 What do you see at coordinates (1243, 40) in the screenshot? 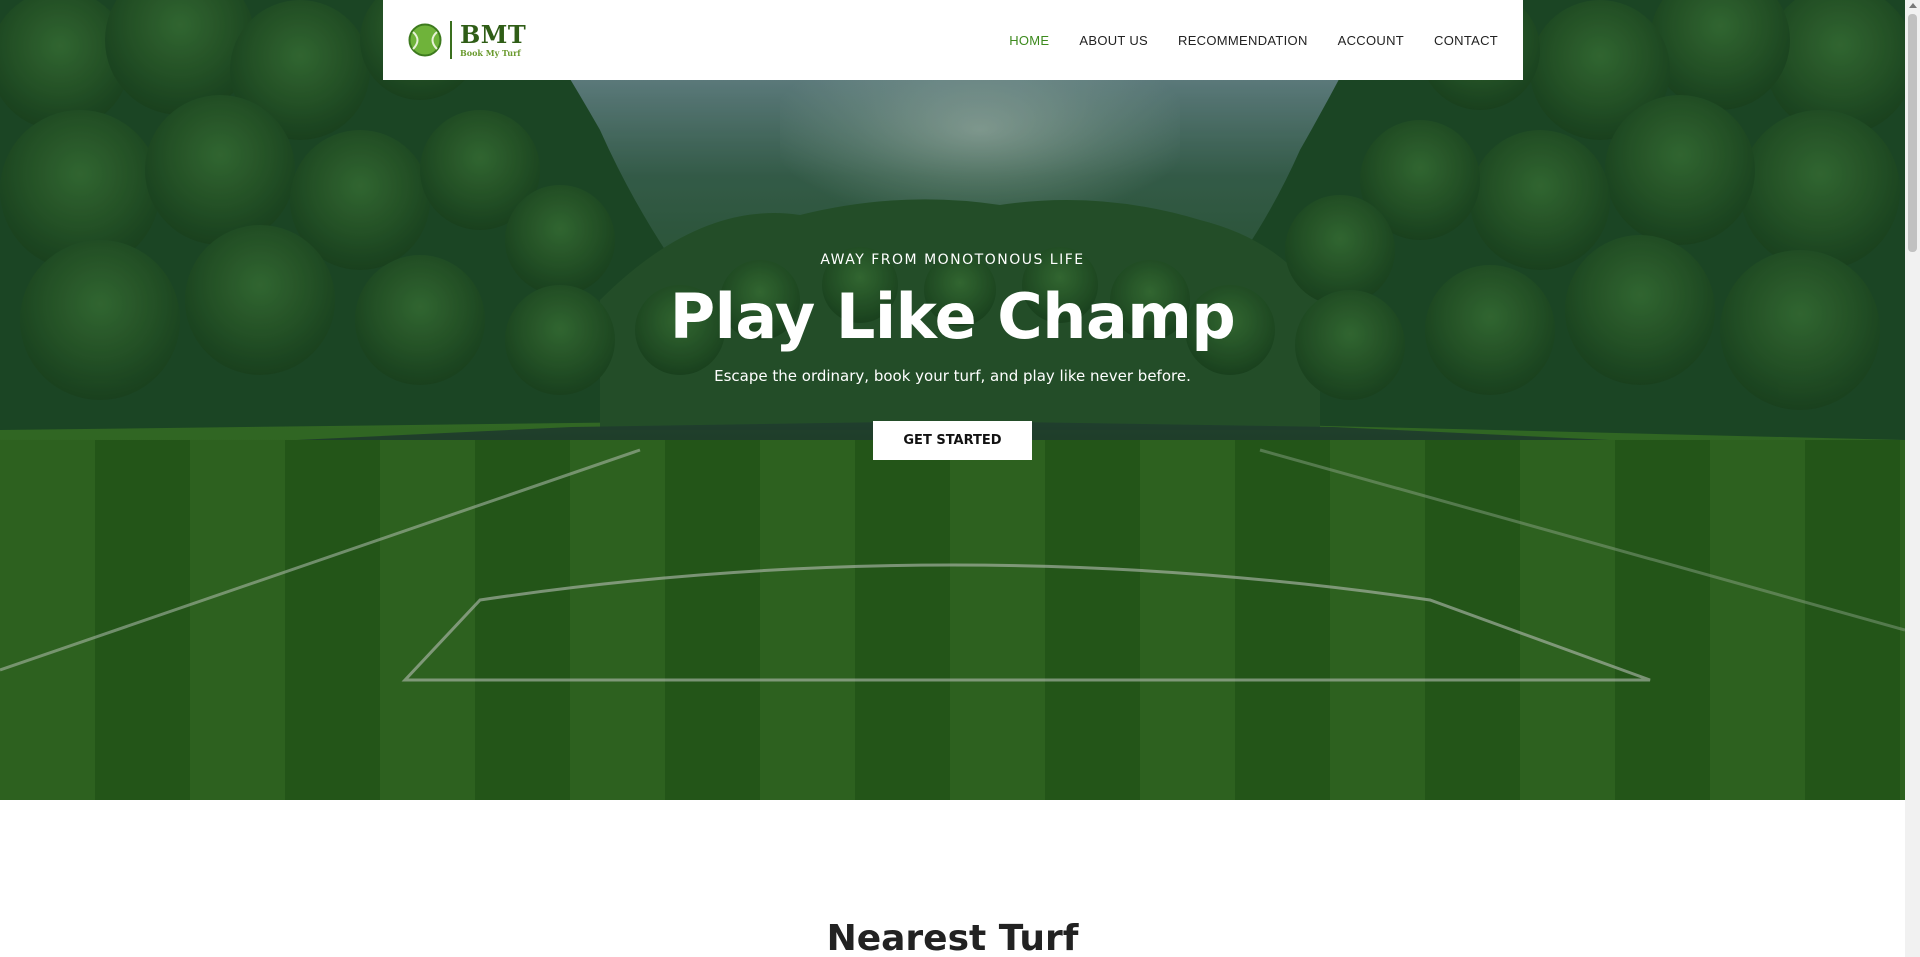
I see `nav-item-recommendation: RECOMMENDATION` at bounding box center [1243, 40].